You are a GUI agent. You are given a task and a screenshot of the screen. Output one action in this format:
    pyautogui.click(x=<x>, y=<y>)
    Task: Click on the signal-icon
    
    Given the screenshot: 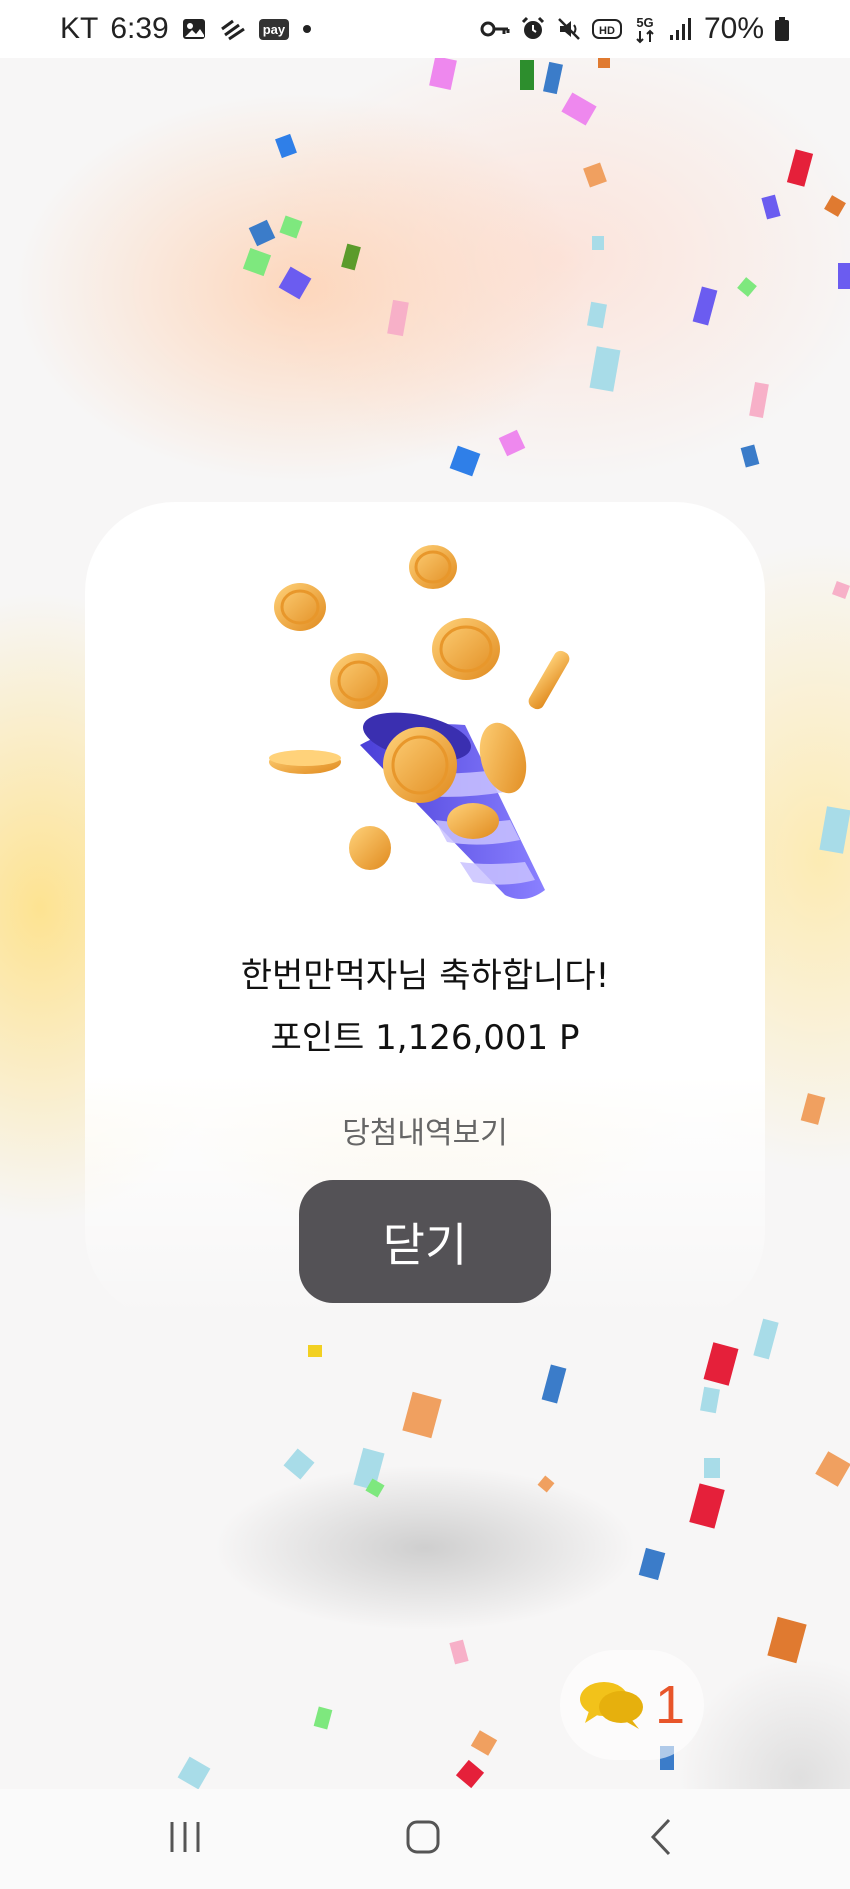 What is the action you would take?
    pyautogui.click(x=681, y=29)
    